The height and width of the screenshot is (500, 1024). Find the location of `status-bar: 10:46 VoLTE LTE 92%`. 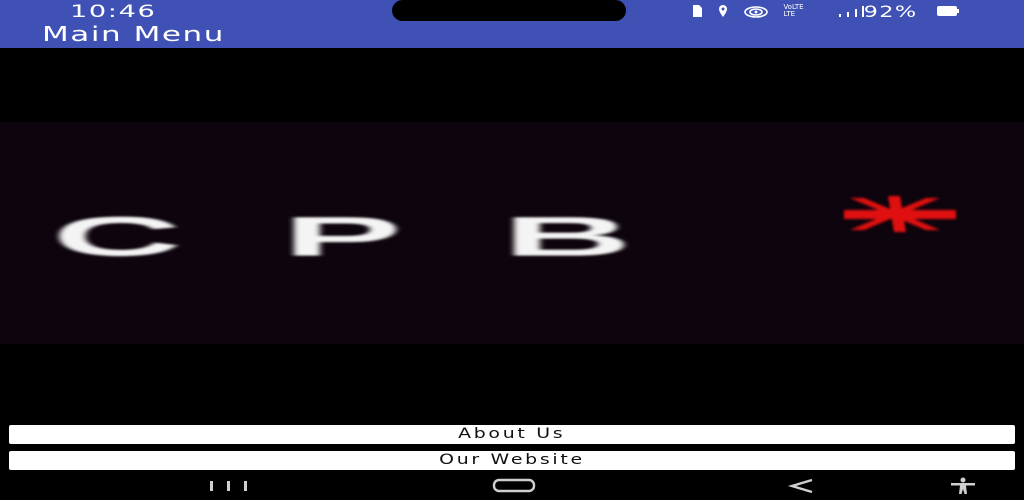

status-bar: 10:46 VoLTE LTE 92% is located at coordinates (512, 11).